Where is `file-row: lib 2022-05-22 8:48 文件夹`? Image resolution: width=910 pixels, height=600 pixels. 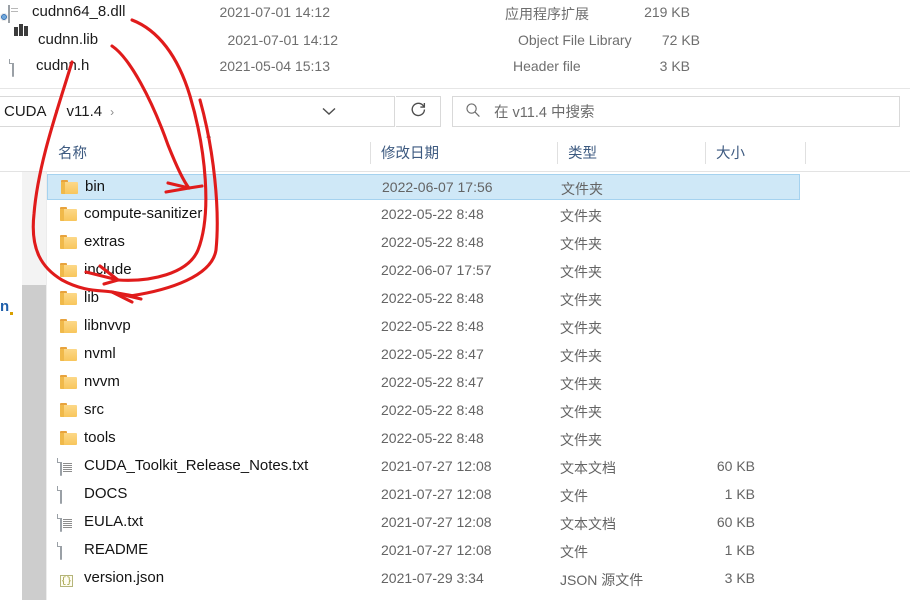
file-row: lib 2022-05-22 8:48 文件夹 is located at coordinates (423, 299).